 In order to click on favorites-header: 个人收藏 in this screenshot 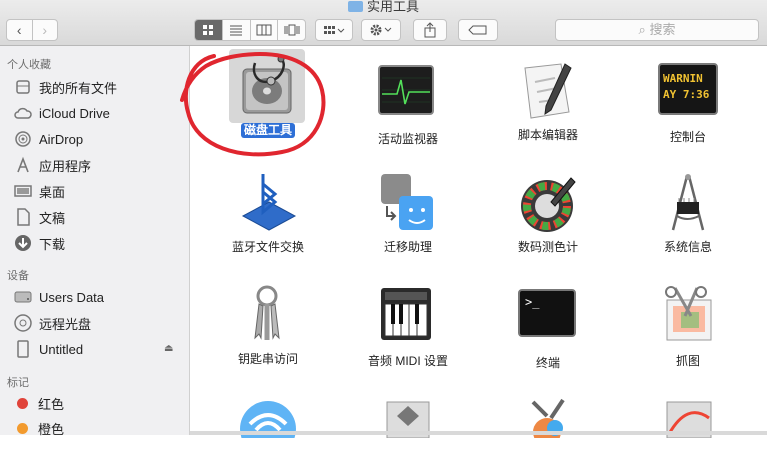, I will do `click(29, 65)`.